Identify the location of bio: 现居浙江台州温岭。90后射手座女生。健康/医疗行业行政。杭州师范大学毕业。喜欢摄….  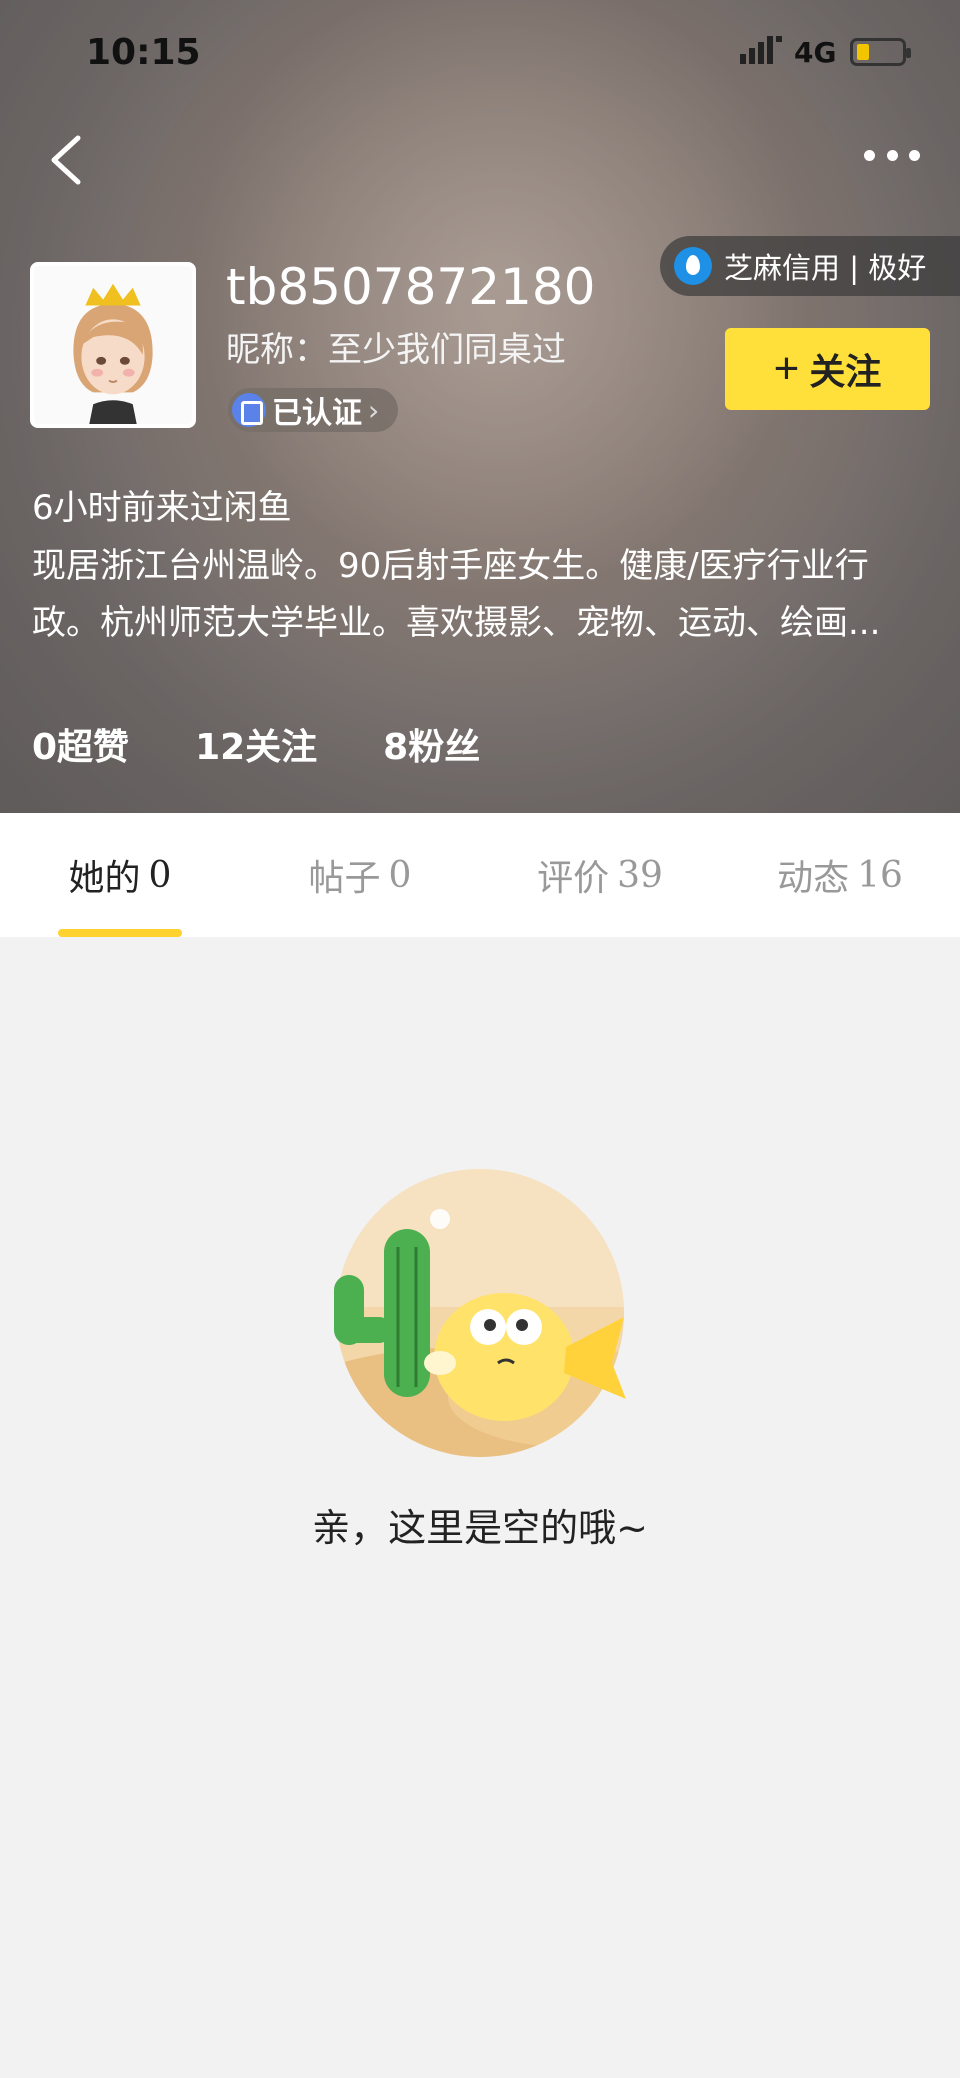
(482, 595).